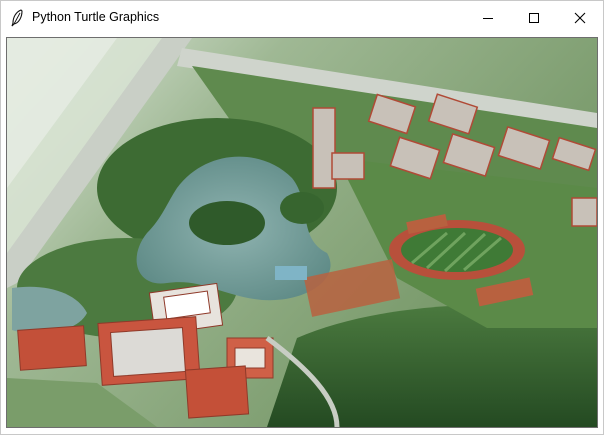  I want to click on maximize-icon, so click(534, 18).